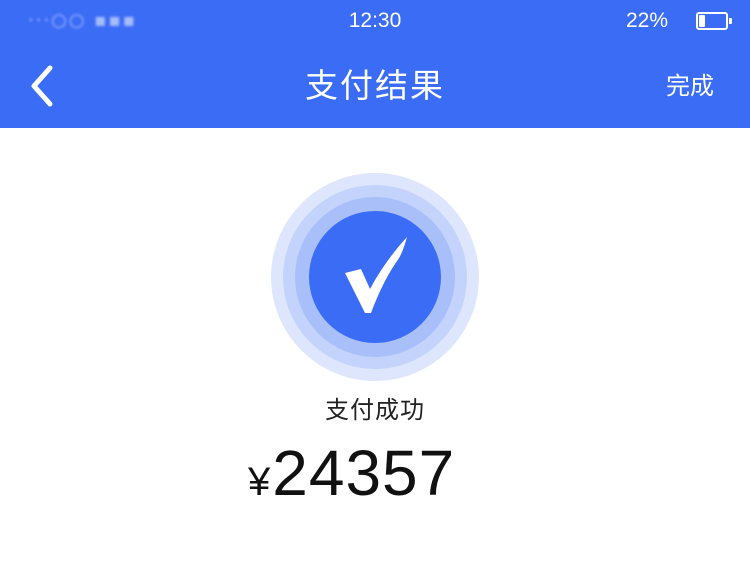 The width and height of the screenshot is (750, 566). I want to click on nav-bar: 支付结果 完成, so click(375, 86).